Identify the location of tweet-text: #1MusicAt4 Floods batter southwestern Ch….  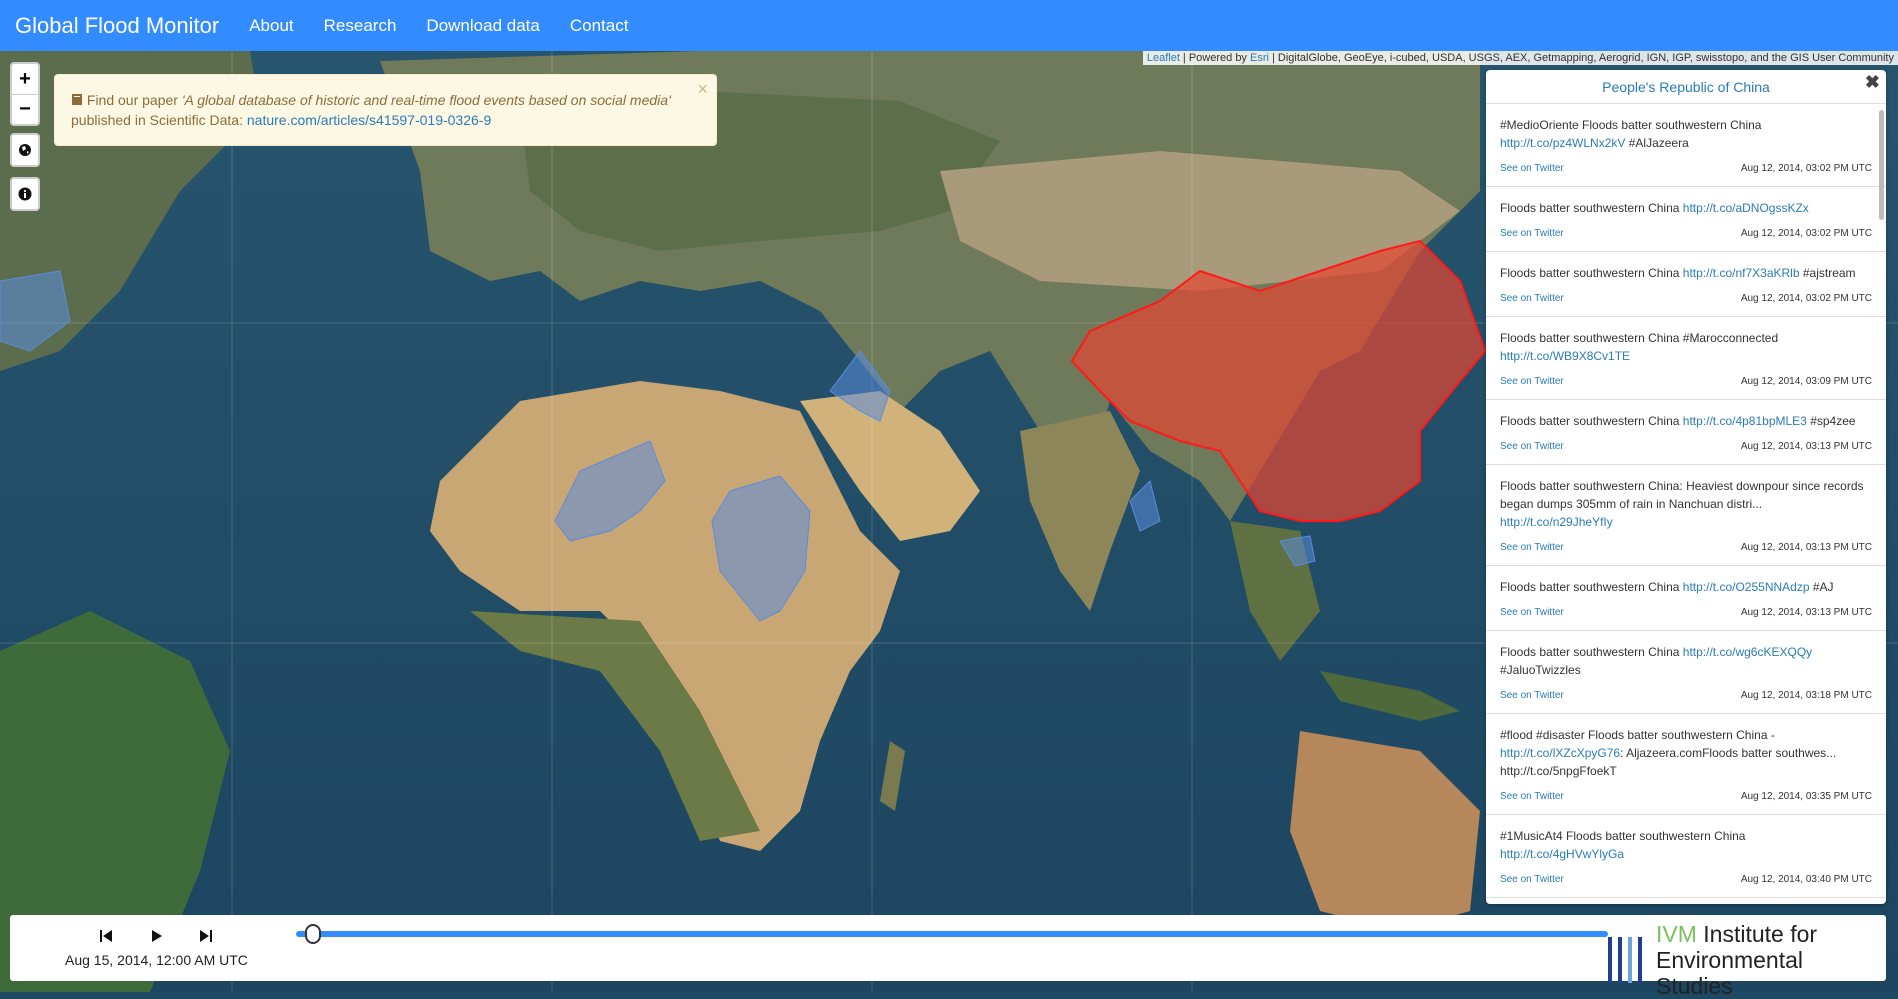
(1623, 836).